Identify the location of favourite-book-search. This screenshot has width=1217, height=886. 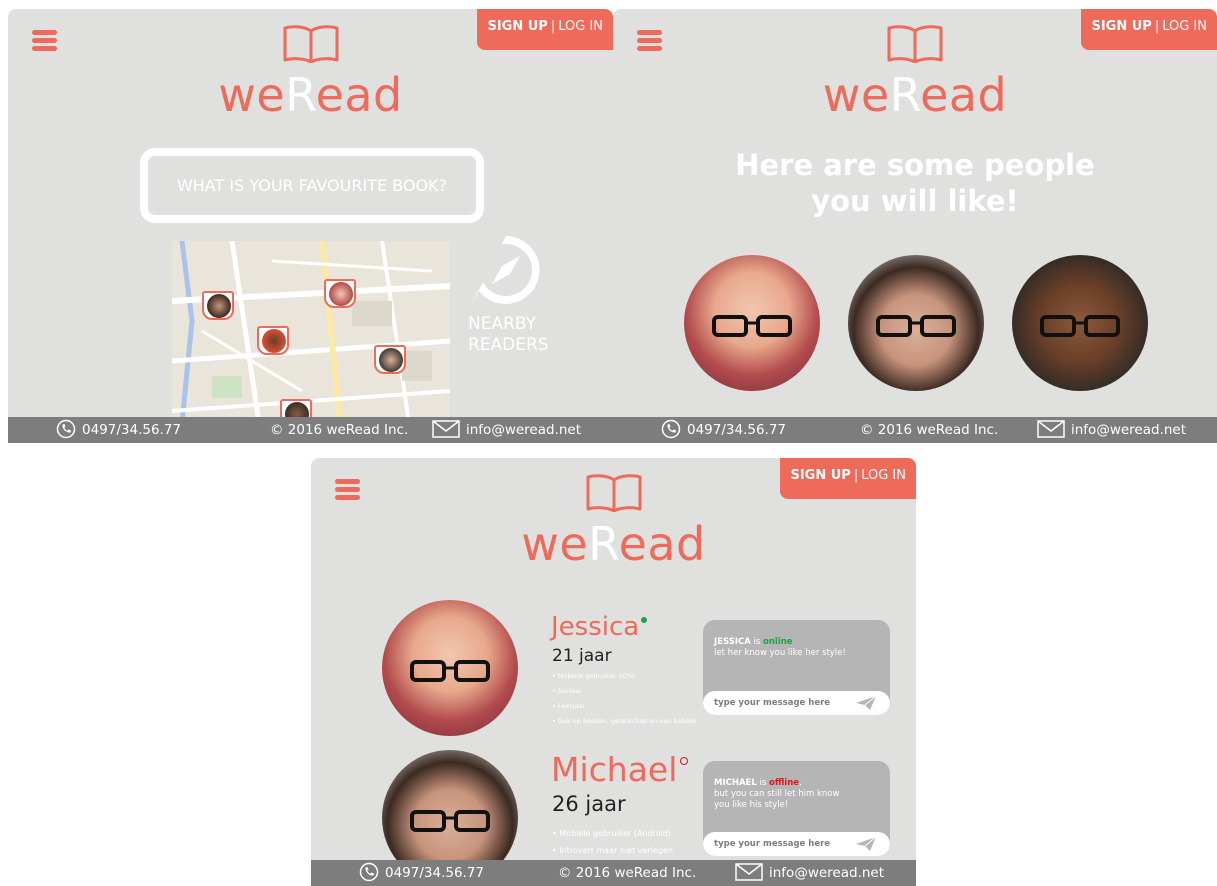
(312, 185).